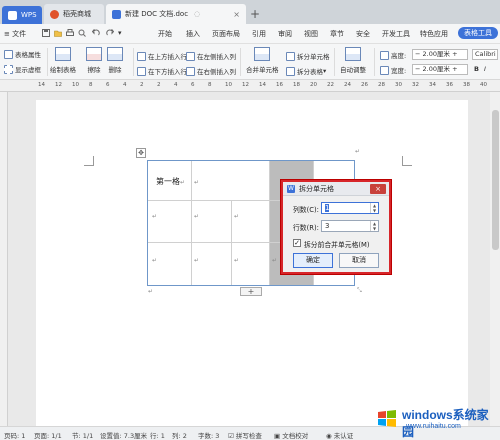 The height and width of the screenshot is (440, 500). I want to click on folder-icon, so click(58, 33).